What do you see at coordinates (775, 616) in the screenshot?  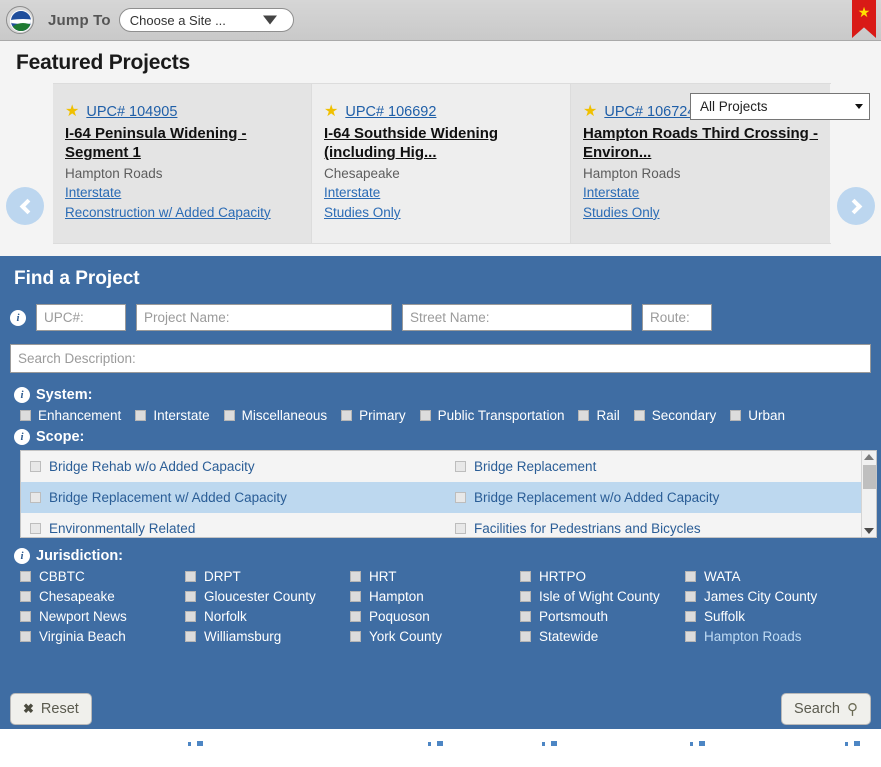 I see `jurisdiction-checkbox-suffolk: Suffolk` at bounding box center [775, 616].